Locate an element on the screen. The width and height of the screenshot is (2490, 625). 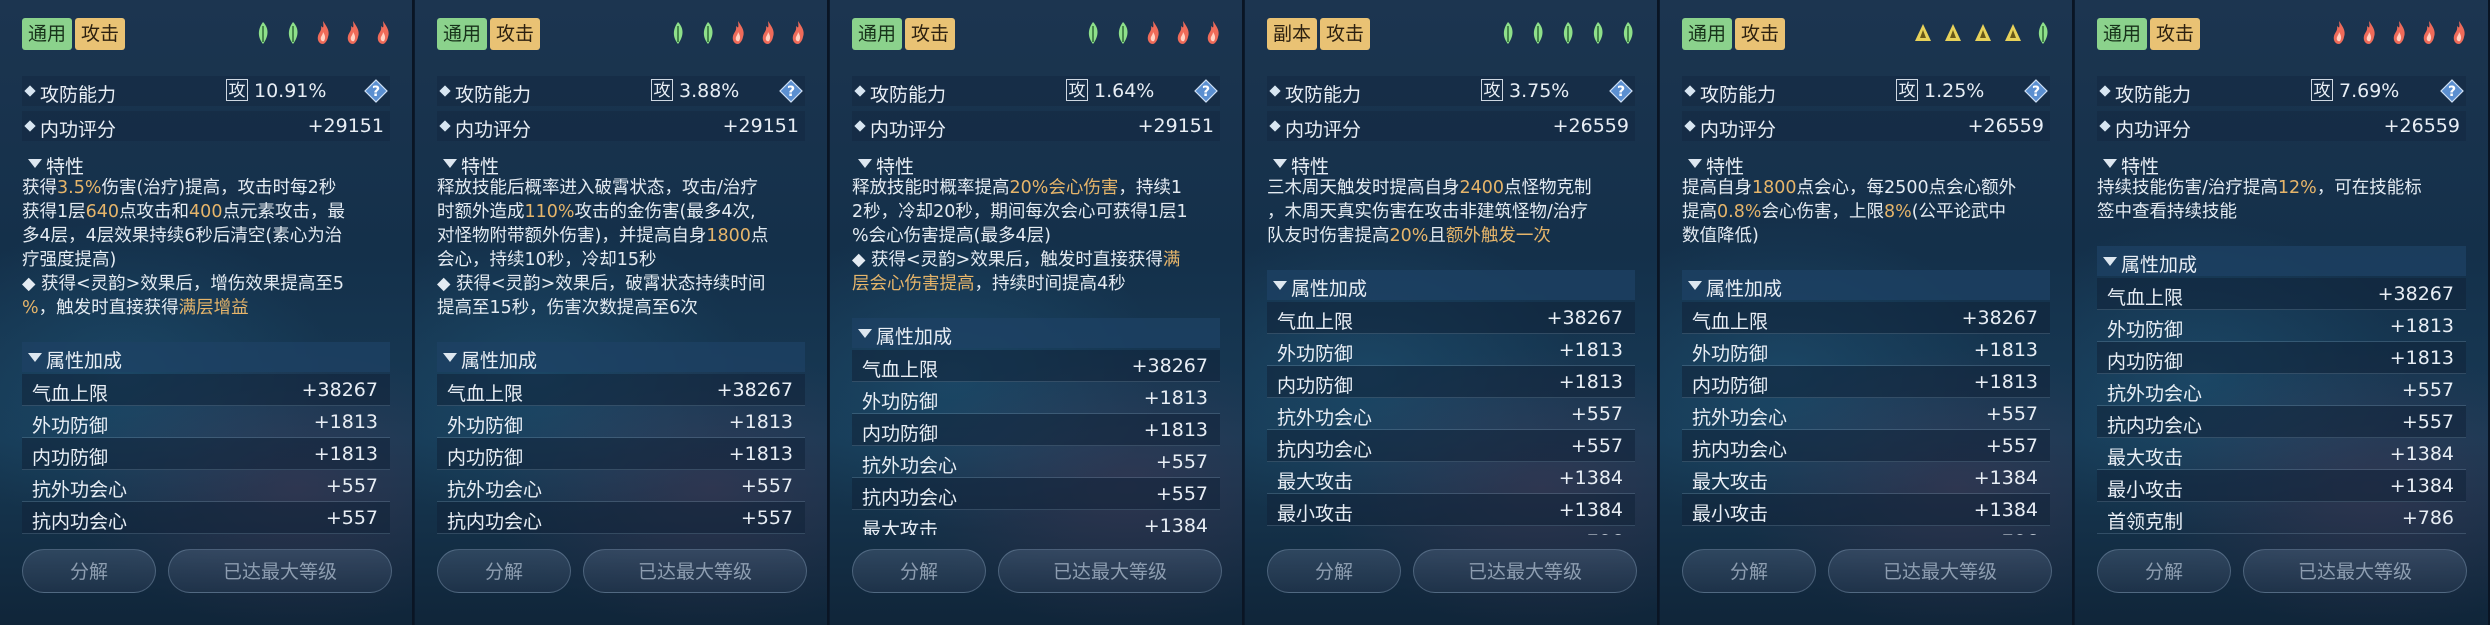
type-tag: 攻击 is located at coordinates (1760, 34).